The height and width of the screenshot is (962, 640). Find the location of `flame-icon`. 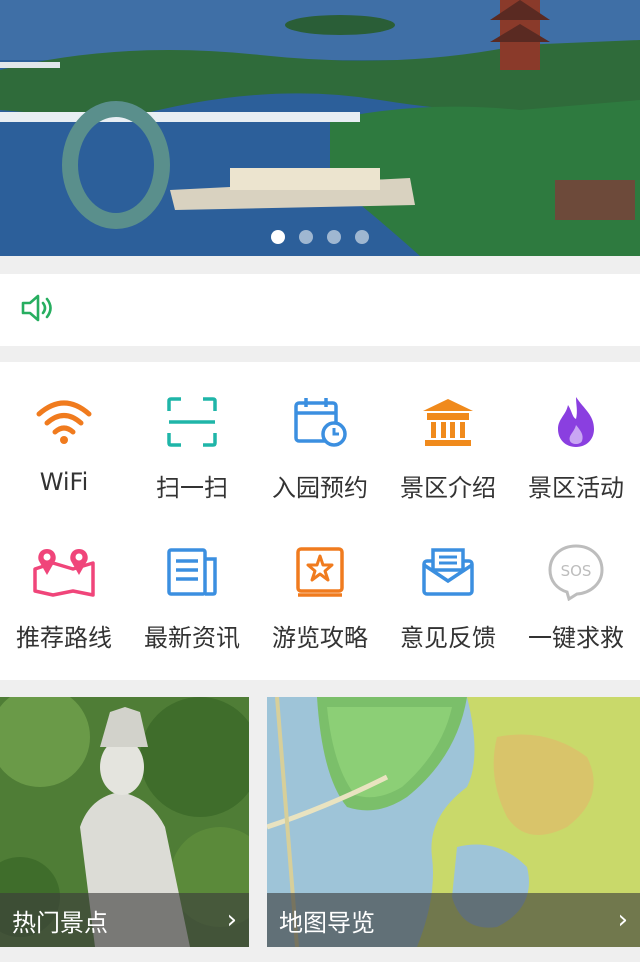

flame-icon is located at coordinates (576, 422).